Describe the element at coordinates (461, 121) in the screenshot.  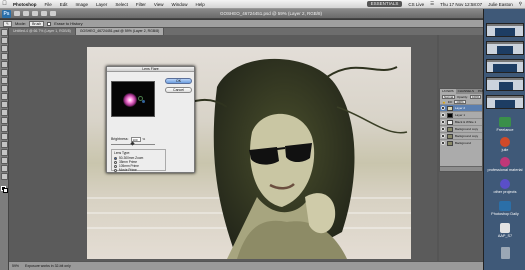
I see `layer-row: Black & White 1` at that location.